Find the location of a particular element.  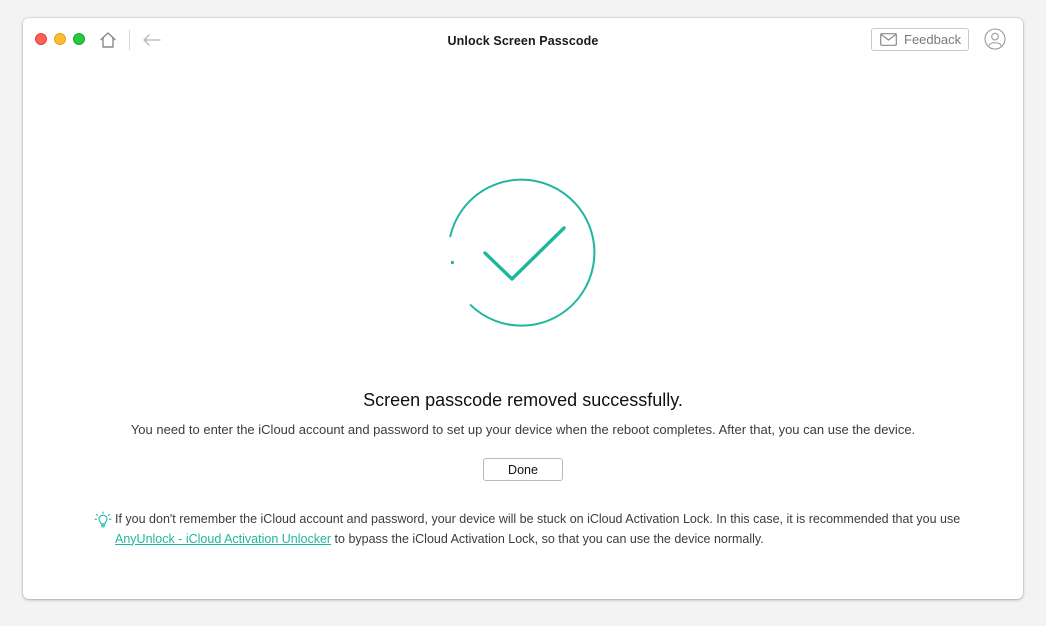

account-icon is located at coordinates (995, 39).